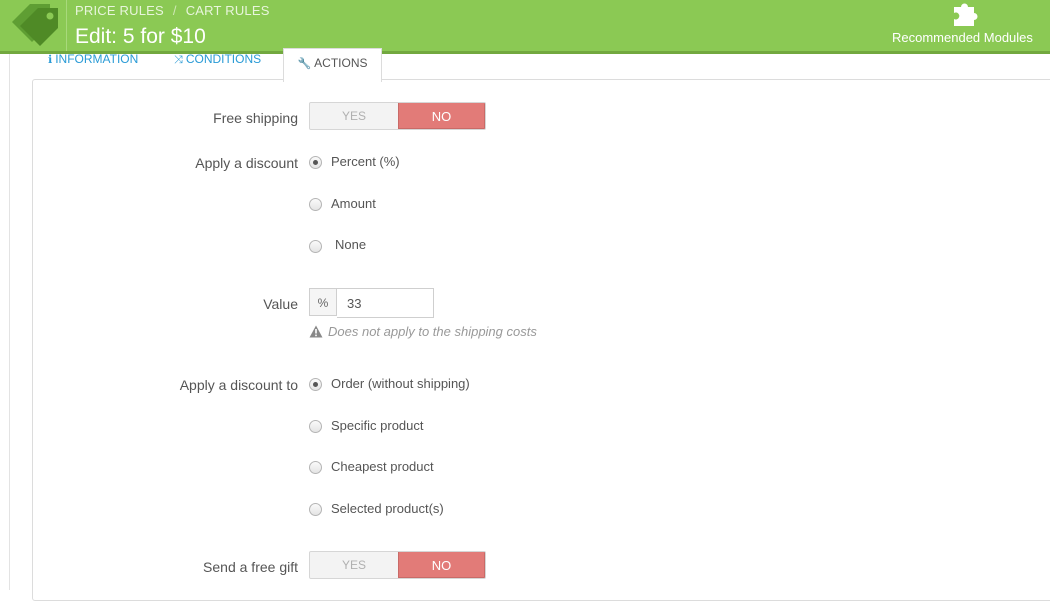 The width and height of the screenshot is (1050, 601). Describe the element at coordinates (250, 567) in the screenshot. I see `free-gift-label: Send a free gift` at that location.